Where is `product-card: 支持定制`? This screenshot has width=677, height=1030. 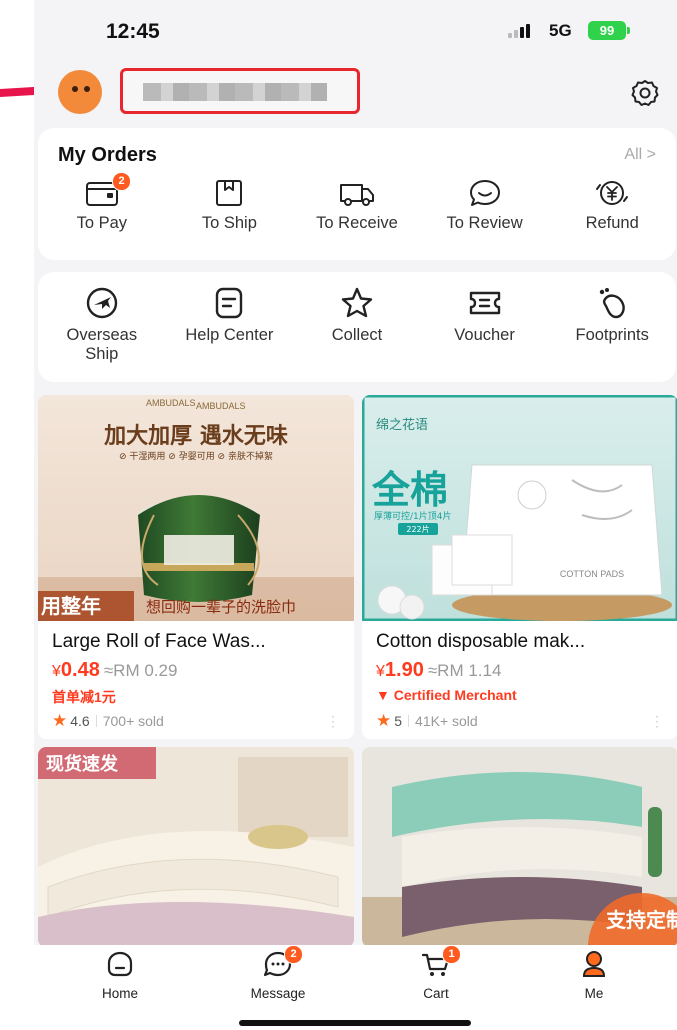
product-card: 支持定制 is located at coordinates (519, 847).